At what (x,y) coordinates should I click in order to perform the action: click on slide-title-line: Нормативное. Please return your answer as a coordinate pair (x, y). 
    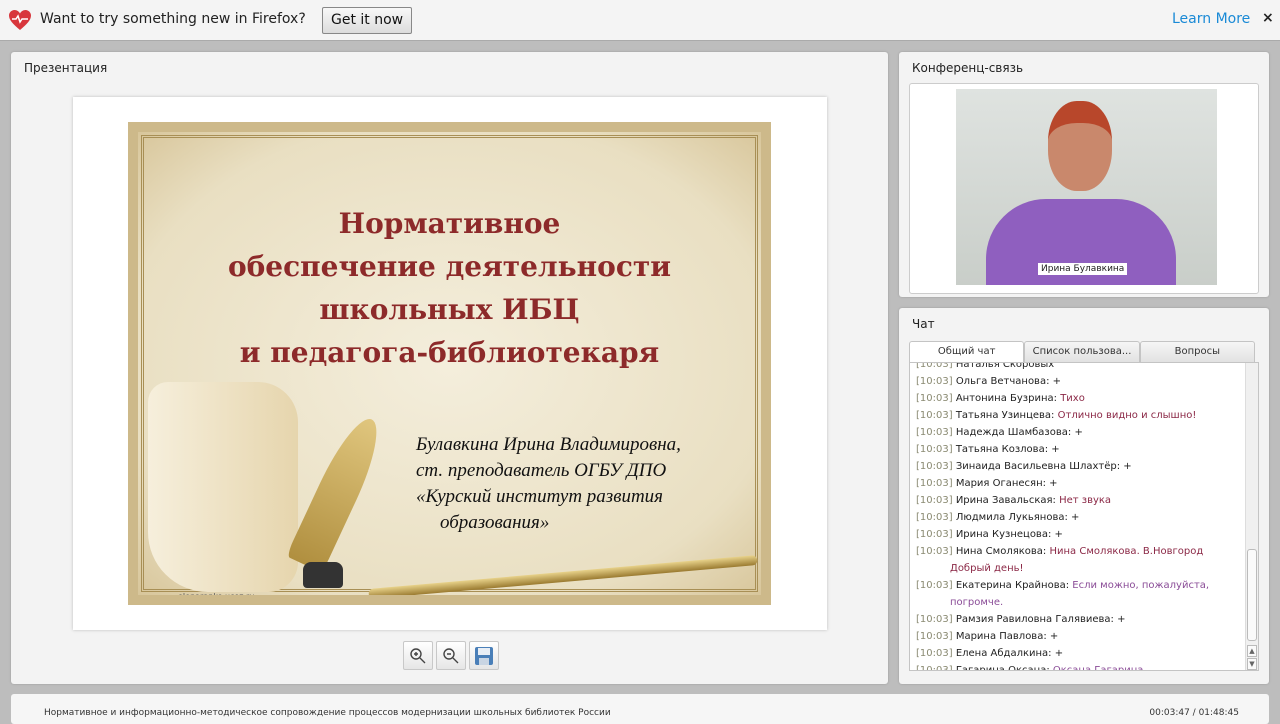
    Looking at the image, I should click on (449, 223).